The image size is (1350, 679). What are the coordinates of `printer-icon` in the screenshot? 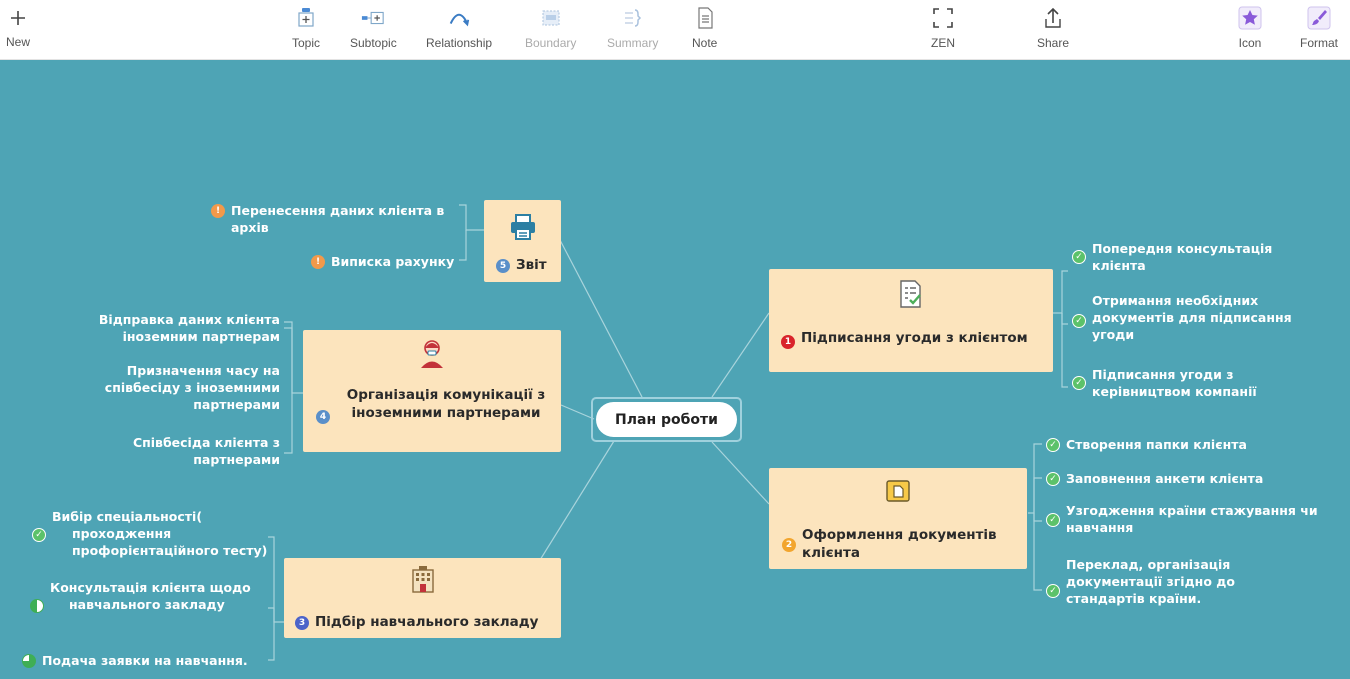 It's located at (523, 227).